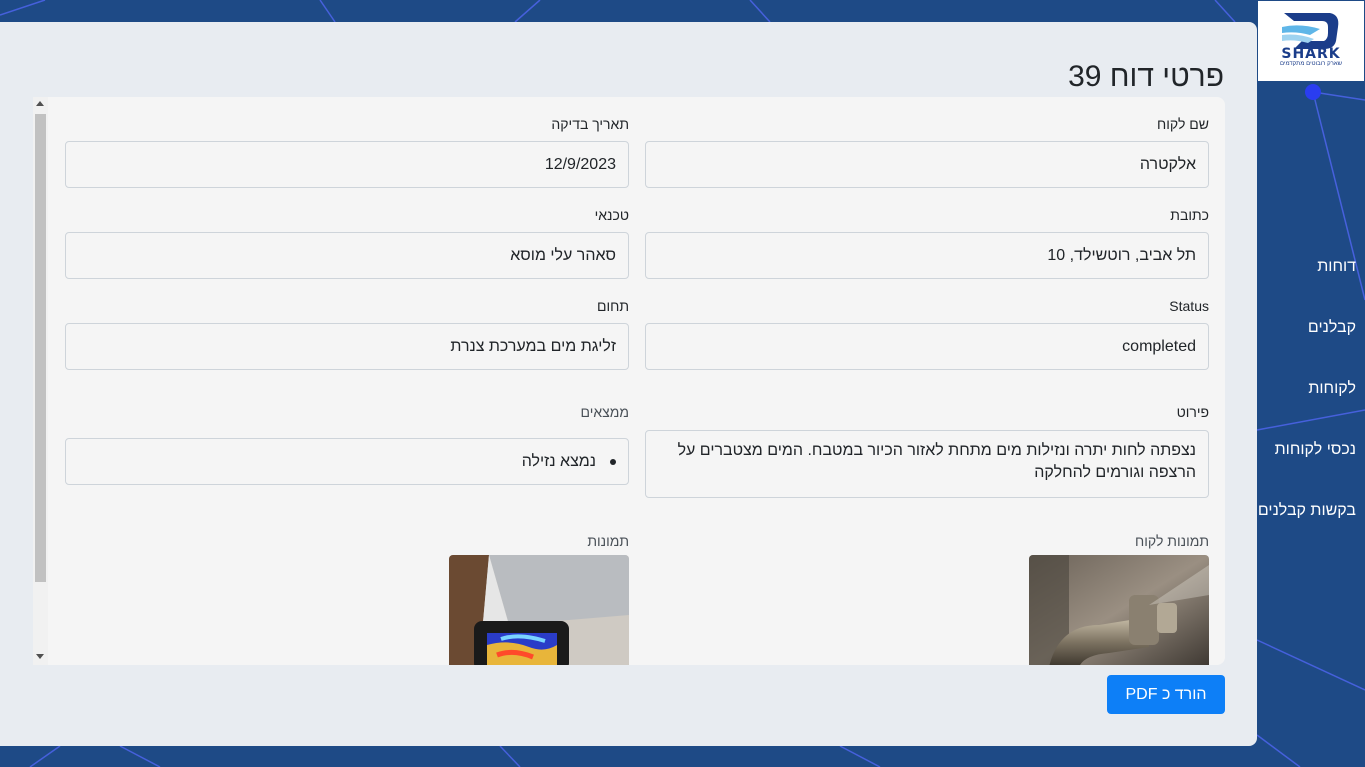 This screenshot has height=767, width=1365. Describe the element at coordinates (608, 541) in the screenshot. I see `photos-label: תמונות` at that location.